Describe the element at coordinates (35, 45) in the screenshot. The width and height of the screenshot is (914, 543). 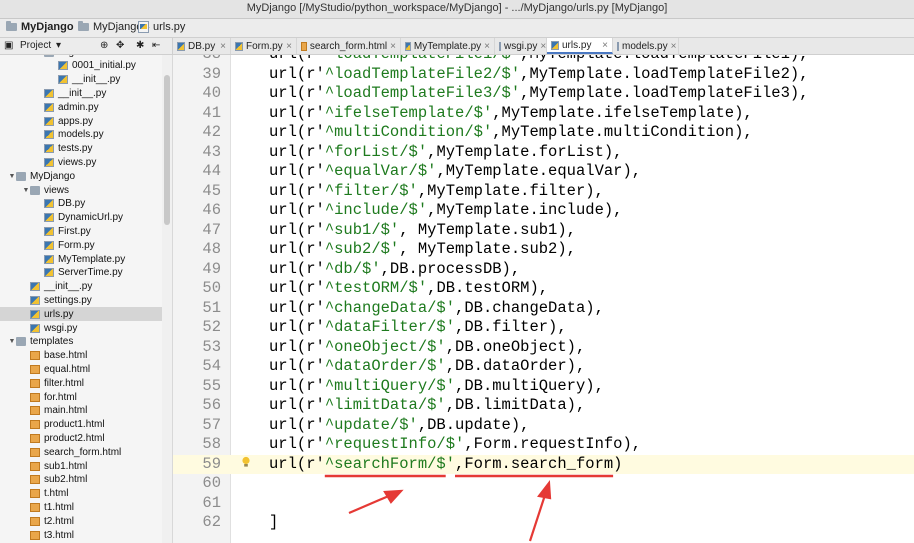
I see `project-view-selector: Project` at that location.